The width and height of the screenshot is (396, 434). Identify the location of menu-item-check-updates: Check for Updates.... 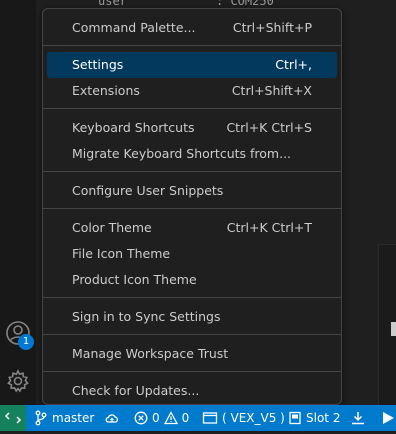
(192, 391).